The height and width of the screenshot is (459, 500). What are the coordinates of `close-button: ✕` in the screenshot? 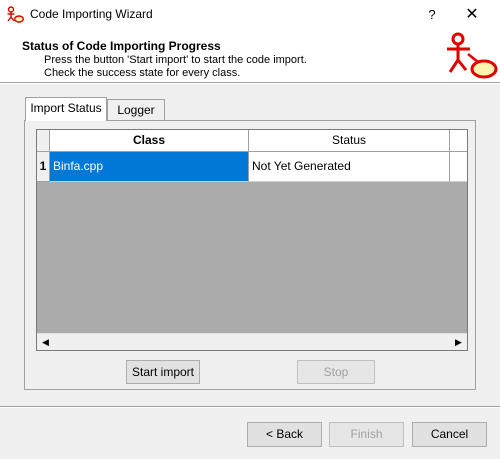 It's located at (472, 15).